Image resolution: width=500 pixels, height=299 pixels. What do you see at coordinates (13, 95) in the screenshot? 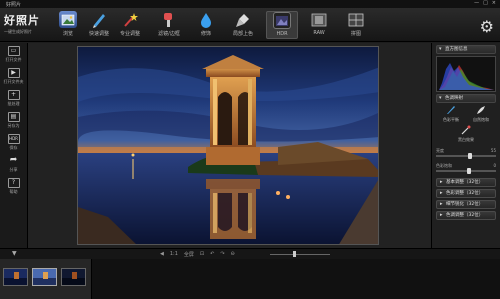
I see `batch-icon: +` at bounding box center [13, 95].